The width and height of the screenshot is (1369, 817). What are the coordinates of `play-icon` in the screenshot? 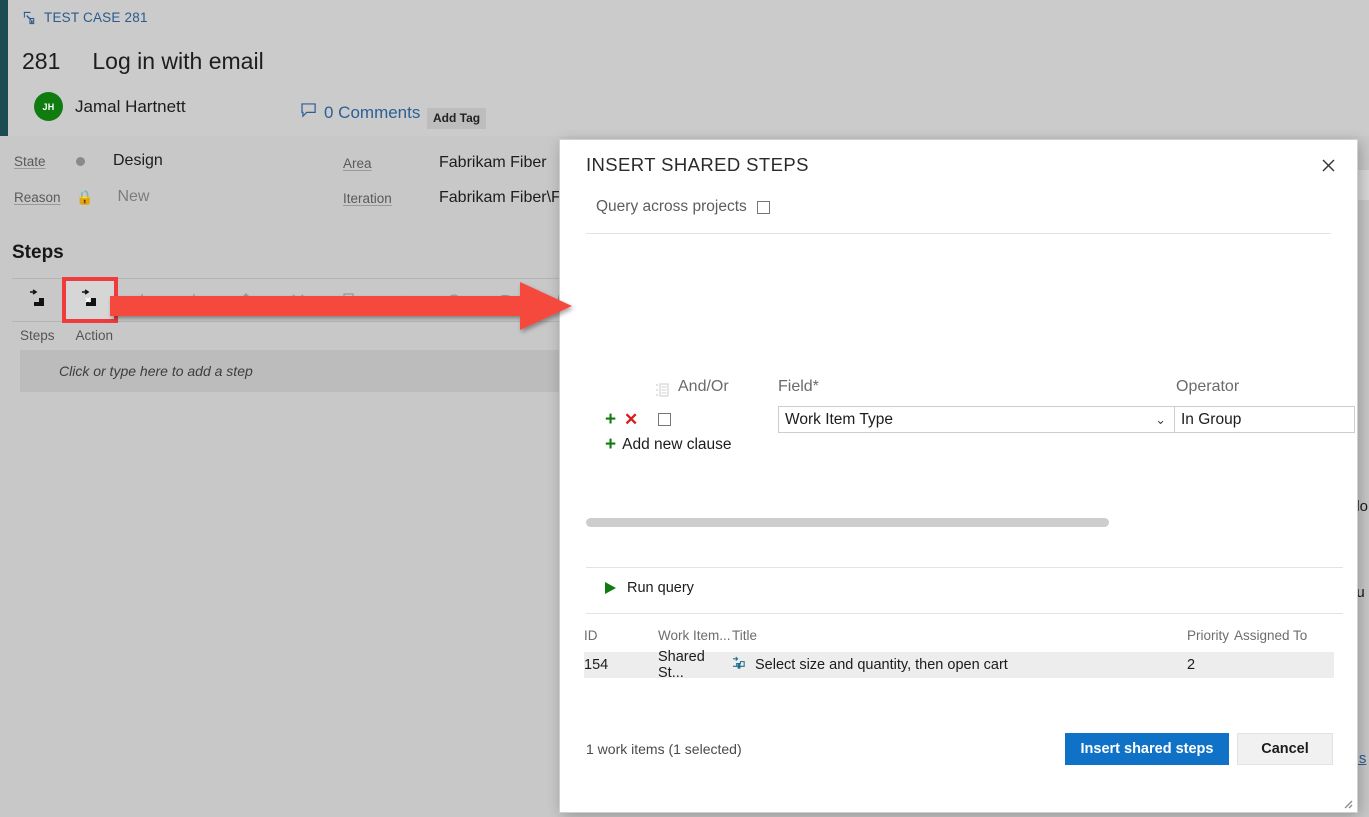 It's located at (610, 588).